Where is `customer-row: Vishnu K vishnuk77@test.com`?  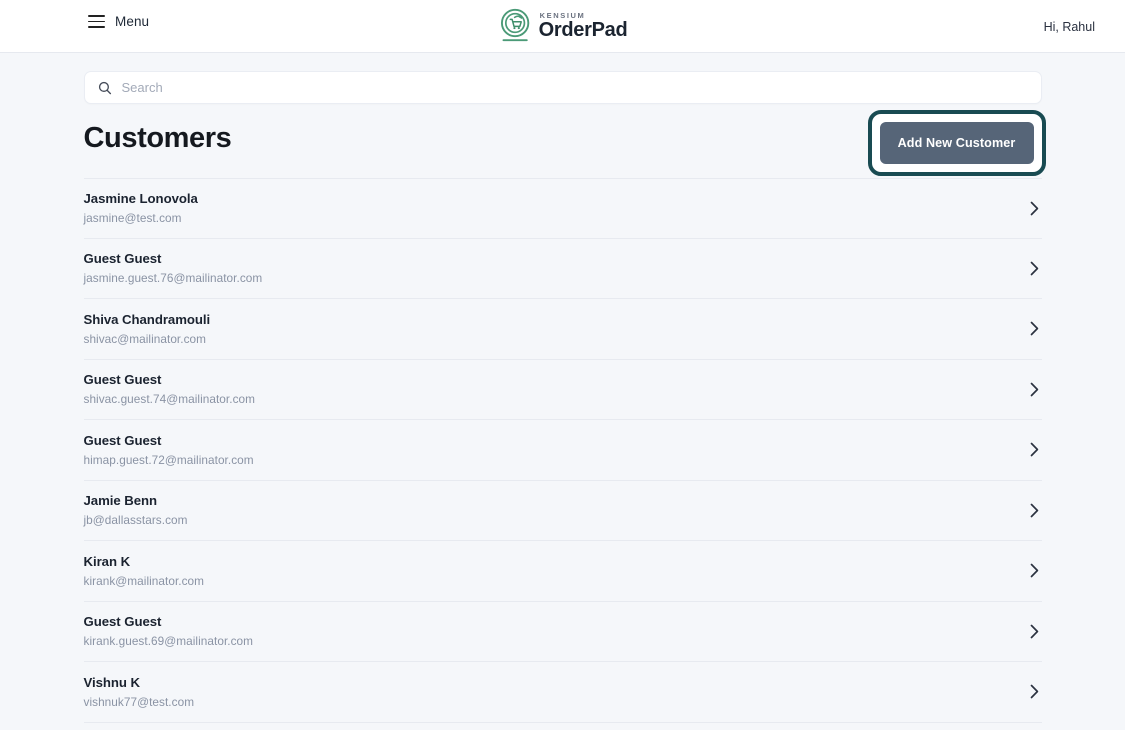
customer-row: Vishnu K vishnuk77@test.com is located at coordinates (562, 692).